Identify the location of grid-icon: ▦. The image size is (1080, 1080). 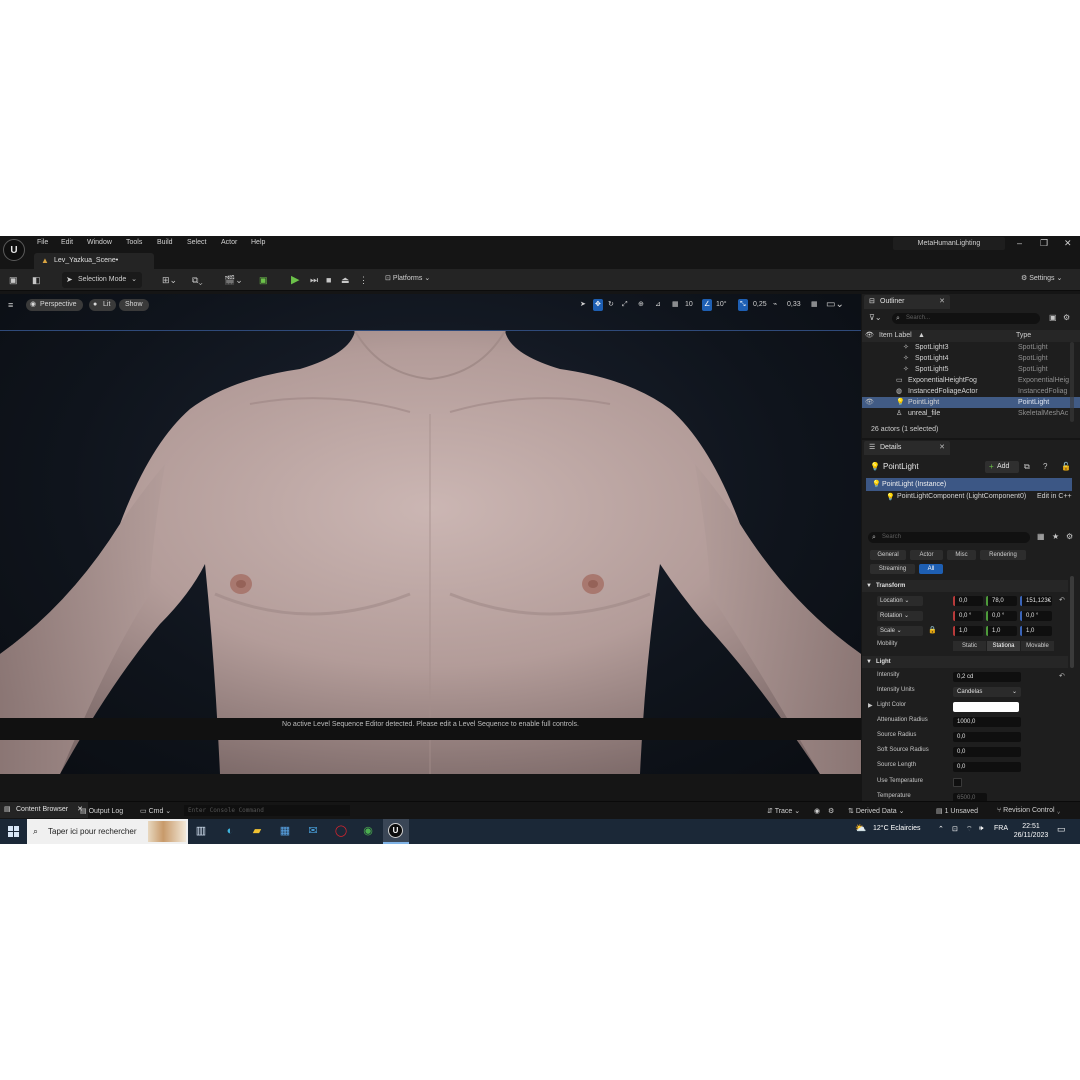
(1041, 536).